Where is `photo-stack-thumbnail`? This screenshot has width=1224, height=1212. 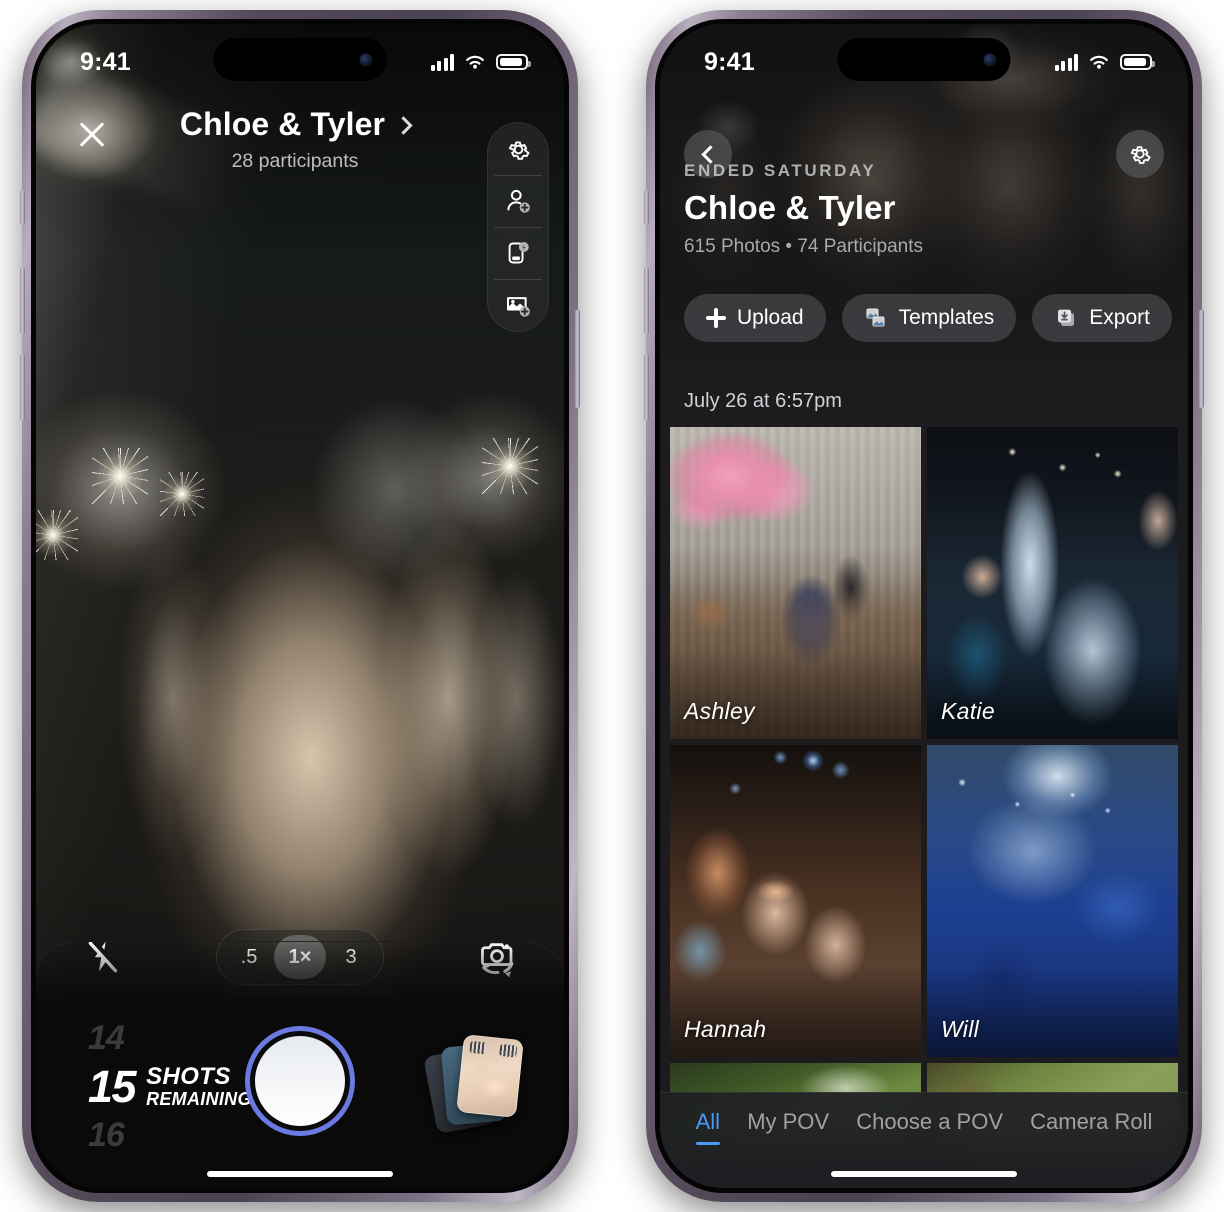
photo-stack-thumbnail is located at coordinates (474, 1085).